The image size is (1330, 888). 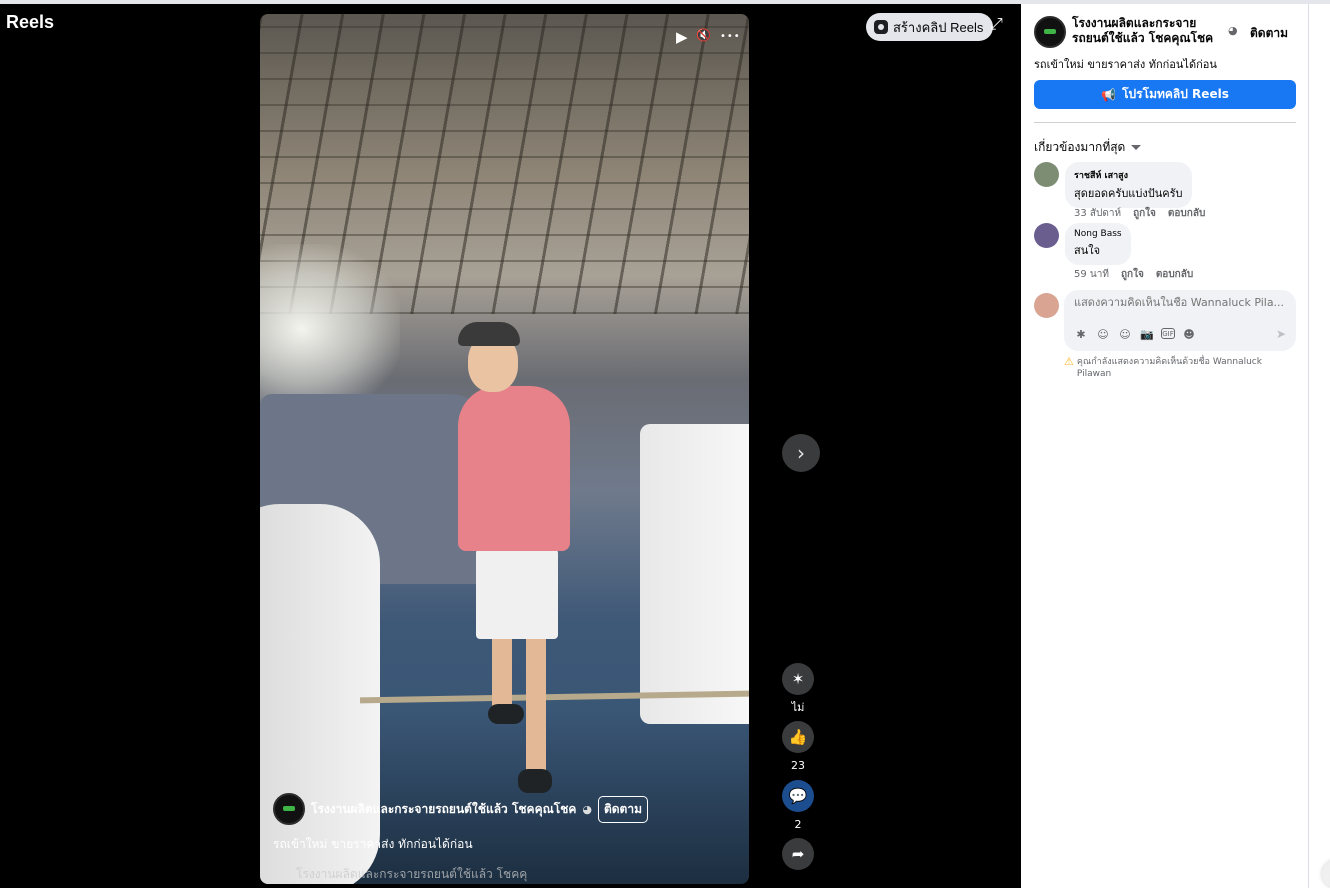 What do you see at coordinates (1135, 334) in the screenshot?
I see `composer-toolbar: ✱ ☺ ☺ 📷 GIF ☻` at bounding box center [1135, 334].